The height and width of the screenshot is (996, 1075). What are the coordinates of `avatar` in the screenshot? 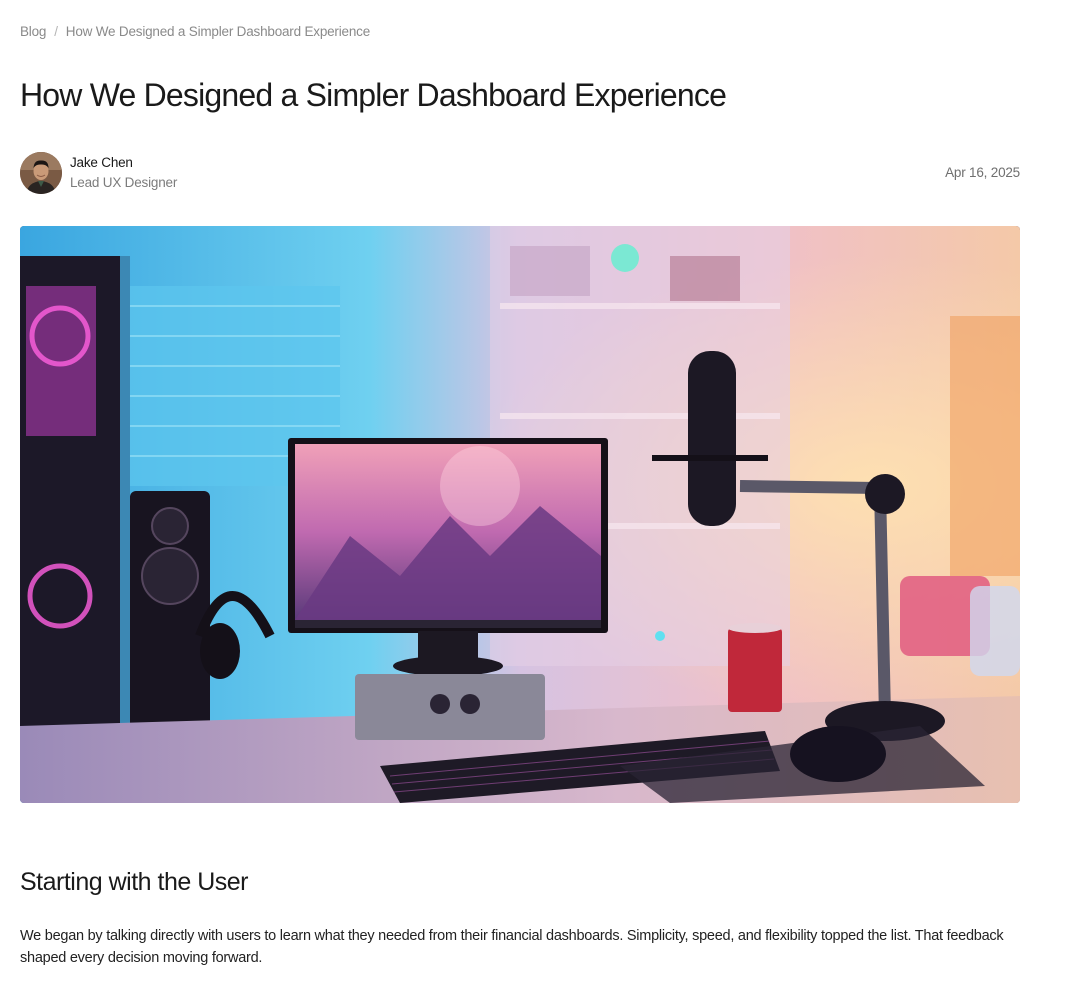 It's located at (41, 173).